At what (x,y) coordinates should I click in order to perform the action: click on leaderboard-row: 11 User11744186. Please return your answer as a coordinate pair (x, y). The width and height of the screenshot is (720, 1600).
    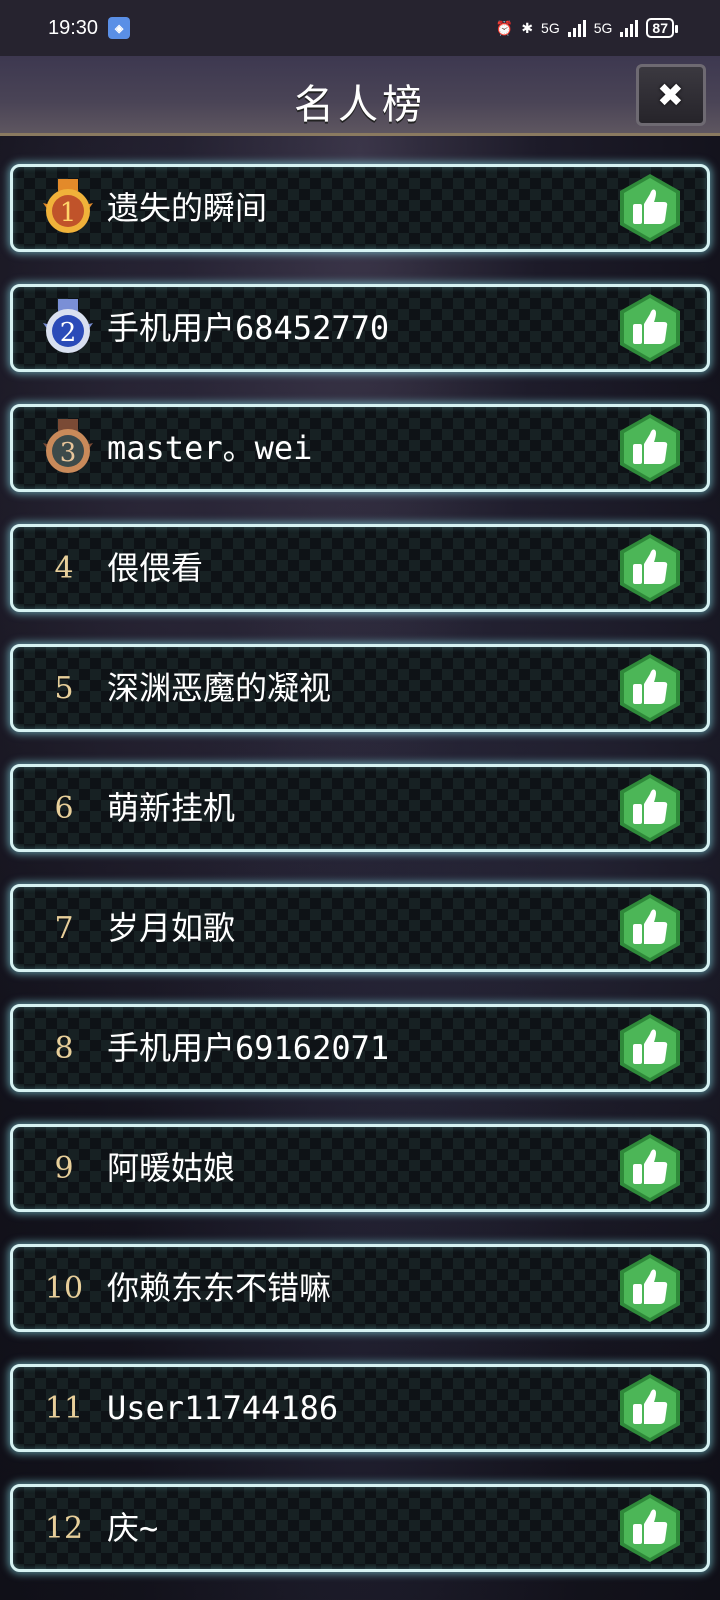
    Looking at the image, I should click on (360, 1408).